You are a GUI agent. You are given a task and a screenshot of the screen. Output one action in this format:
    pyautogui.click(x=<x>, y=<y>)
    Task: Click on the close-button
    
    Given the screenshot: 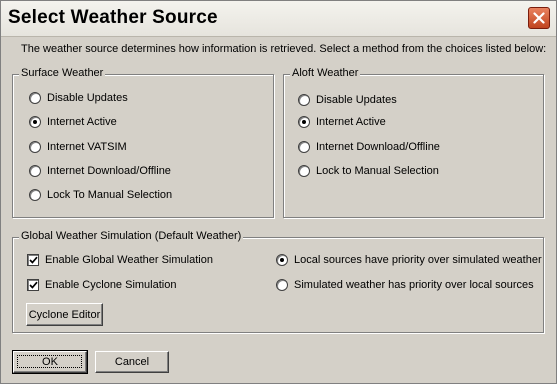 What is the action you would take?
    pyautogui.click(x=539, y=18)
    